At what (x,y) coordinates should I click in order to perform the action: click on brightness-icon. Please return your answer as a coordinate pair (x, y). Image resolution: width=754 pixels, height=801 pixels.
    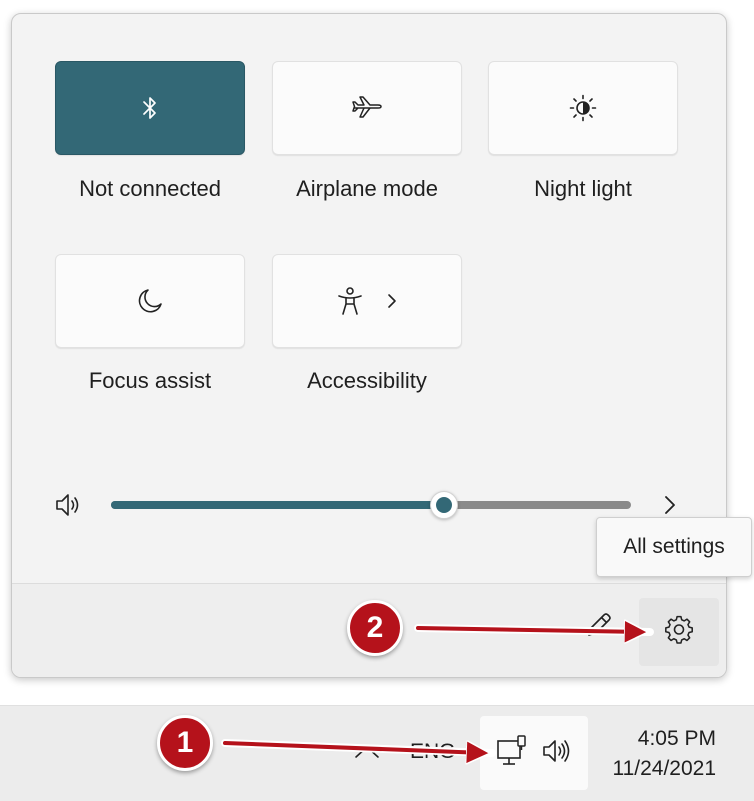
    Looking at the image, I should click on (583, 108).